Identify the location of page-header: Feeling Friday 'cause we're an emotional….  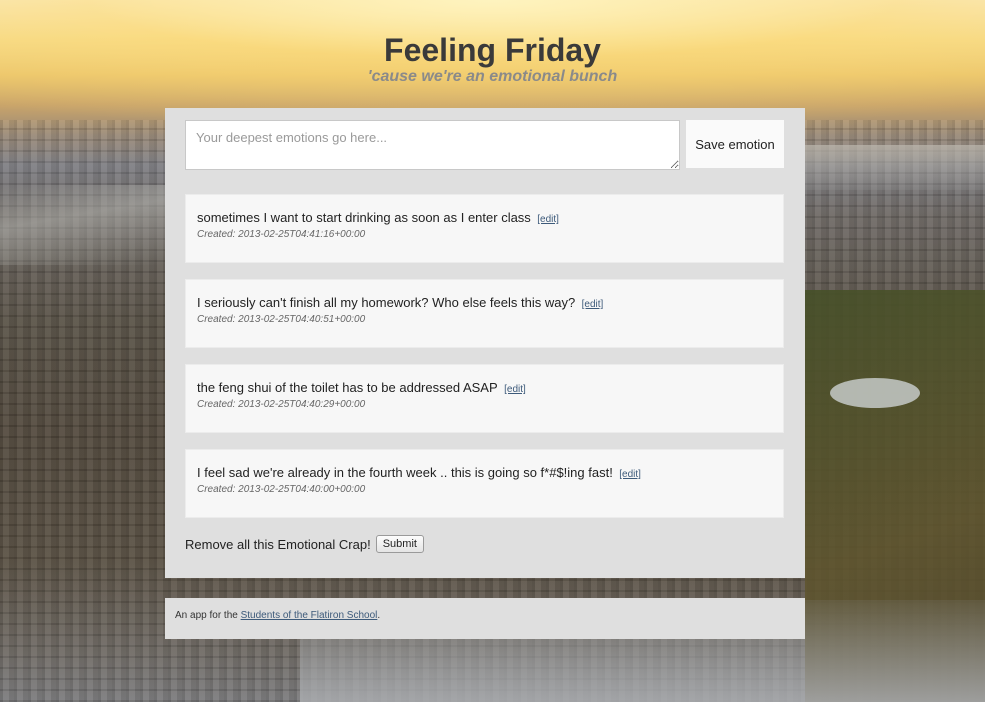
(492, 57).